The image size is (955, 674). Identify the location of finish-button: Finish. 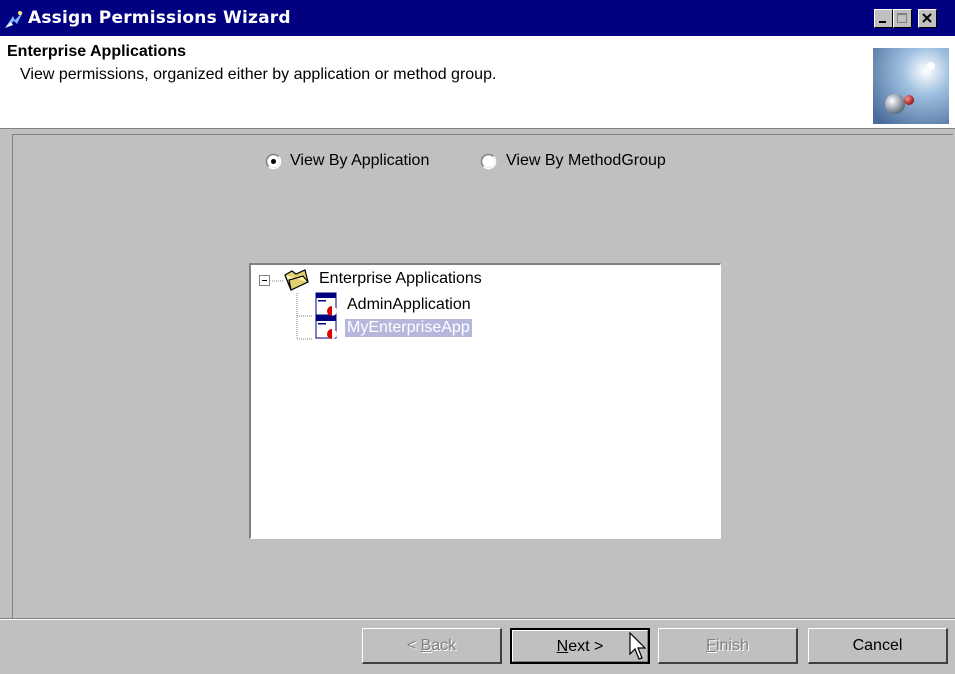
(728, 646).